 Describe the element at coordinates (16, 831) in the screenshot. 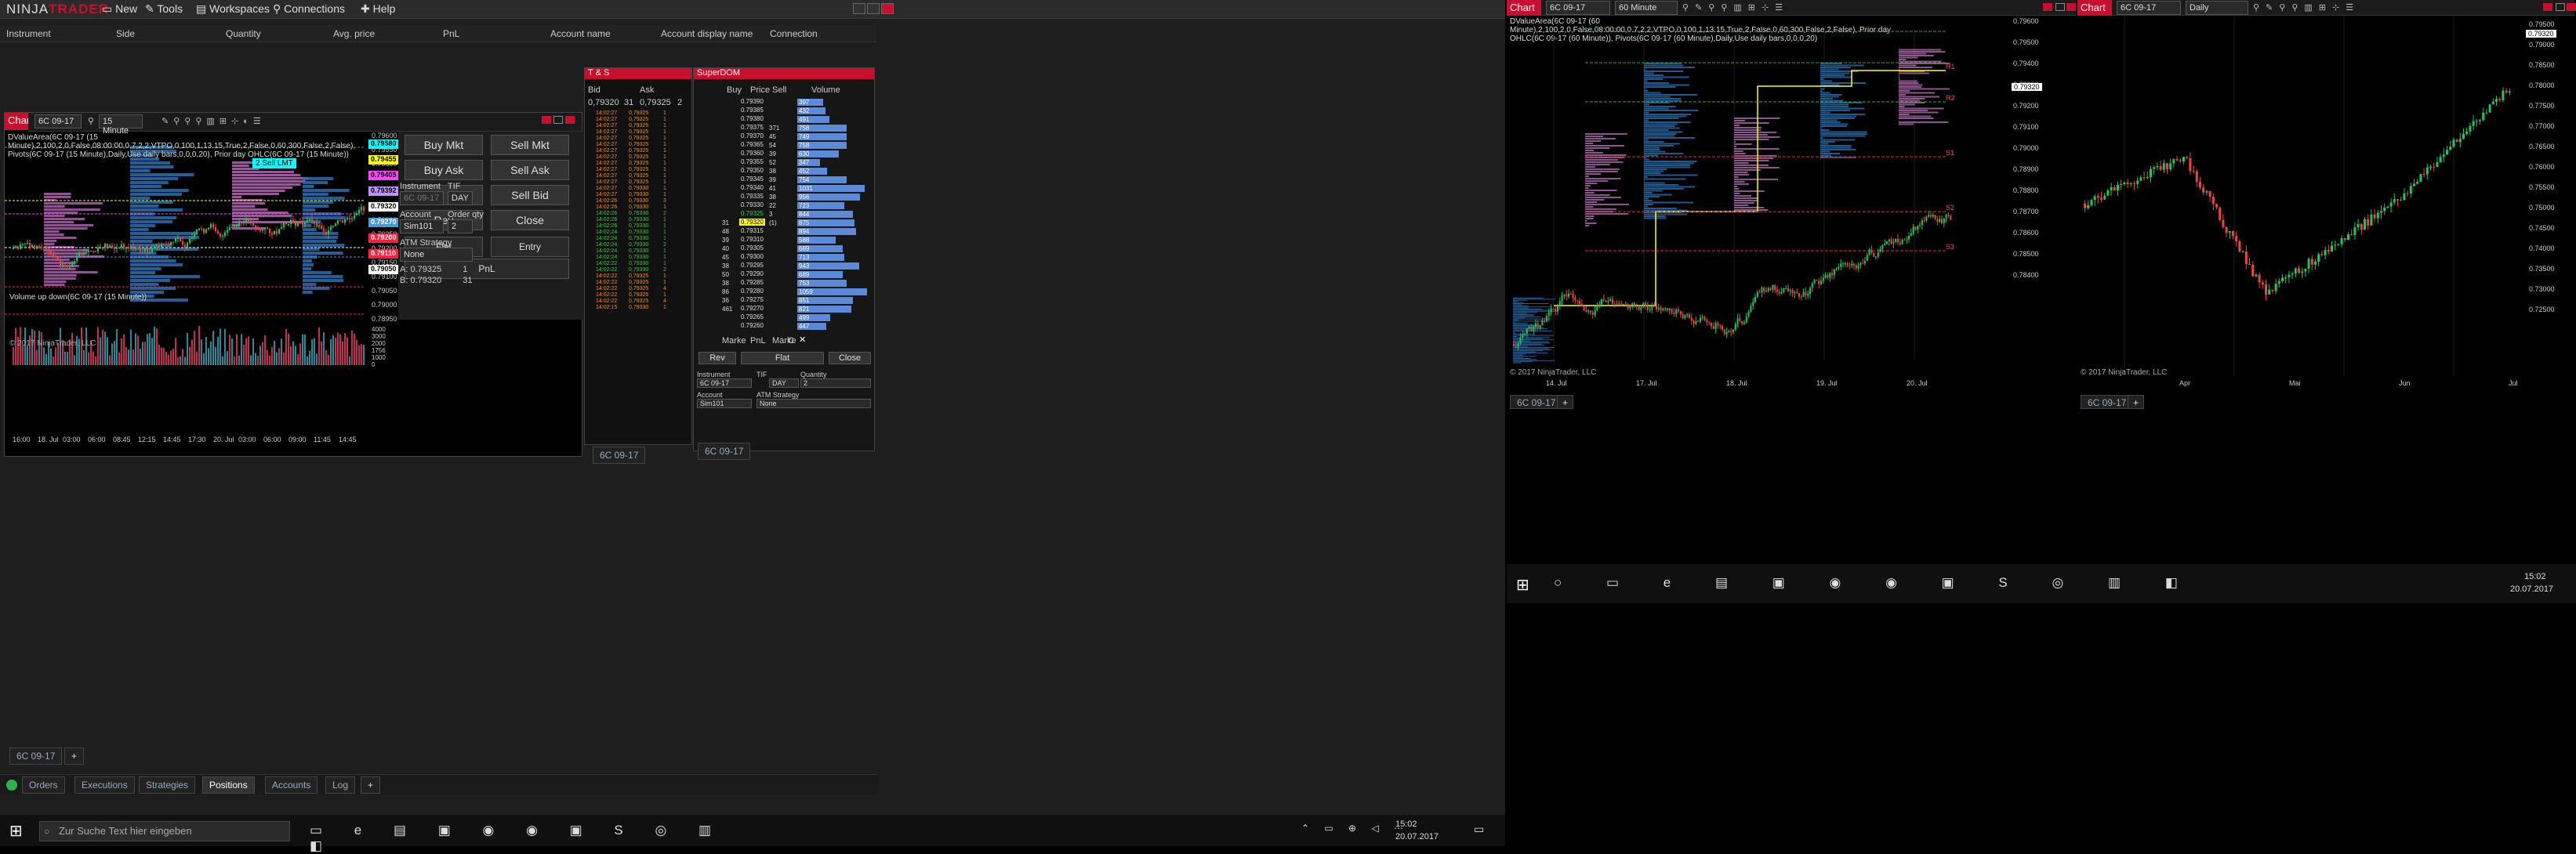

I see `windows-start-icon: ⊞` at that location.